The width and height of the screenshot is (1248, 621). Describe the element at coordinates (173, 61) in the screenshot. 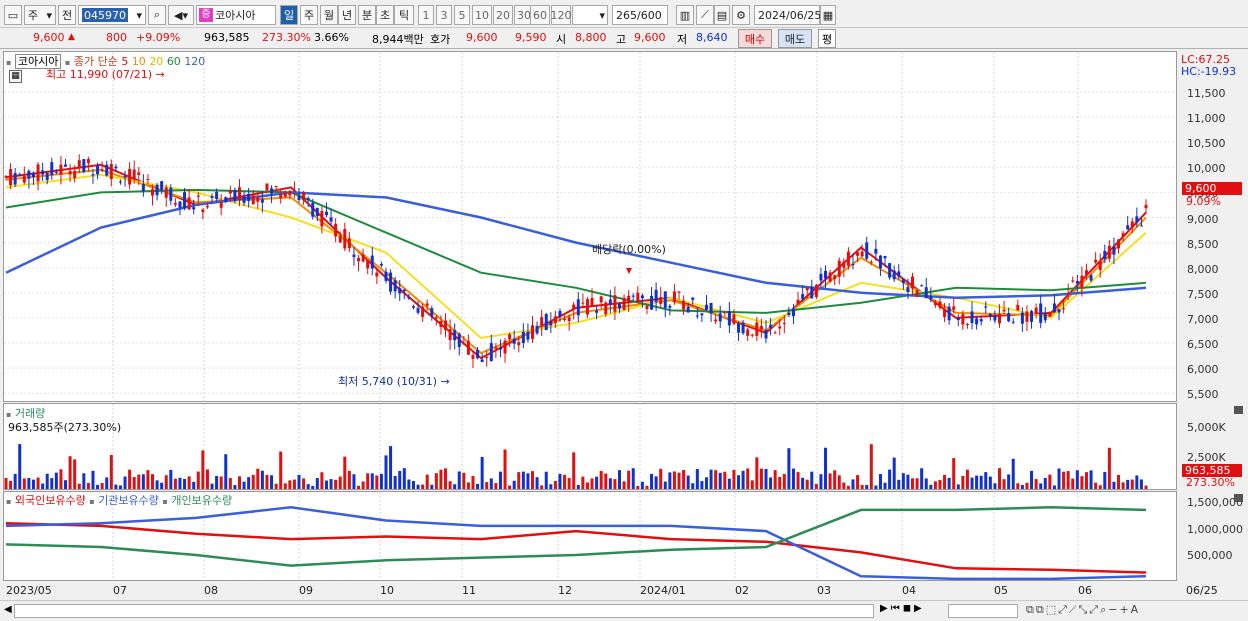

I see `legend-ma60: 60` at that location.